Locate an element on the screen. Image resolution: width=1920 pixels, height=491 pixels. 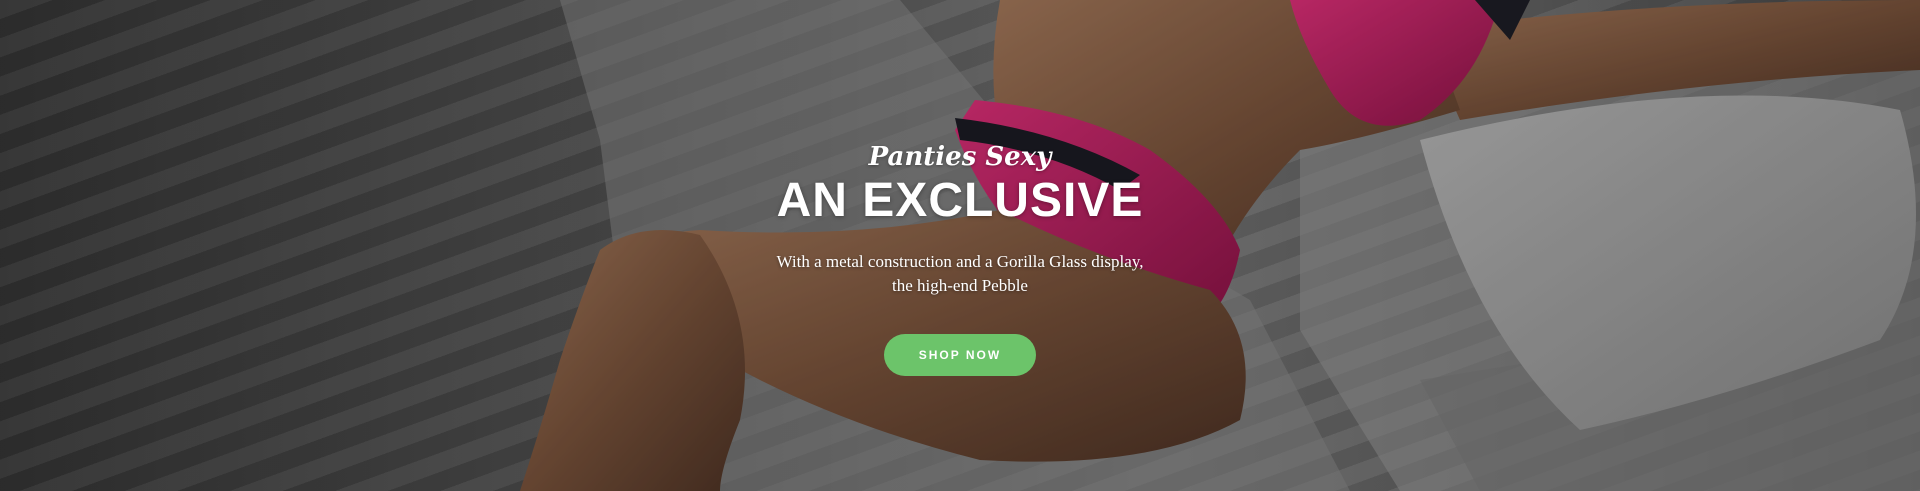
shop-now-button: SHOP NOW is located at coordinates (960, 355).